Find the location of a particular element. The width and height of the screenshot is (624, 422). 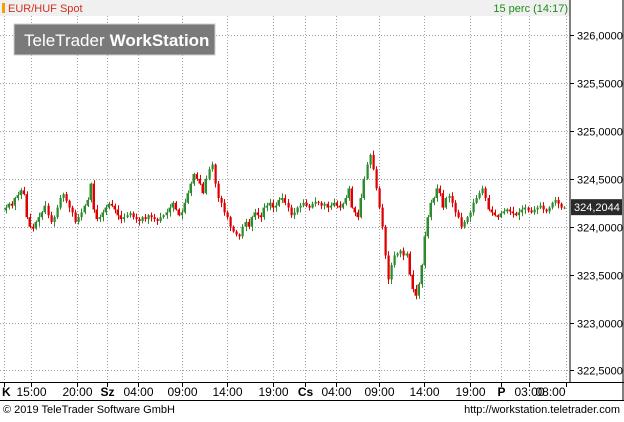

x-time-label: 19:00 is located at coordinates (470, 392).